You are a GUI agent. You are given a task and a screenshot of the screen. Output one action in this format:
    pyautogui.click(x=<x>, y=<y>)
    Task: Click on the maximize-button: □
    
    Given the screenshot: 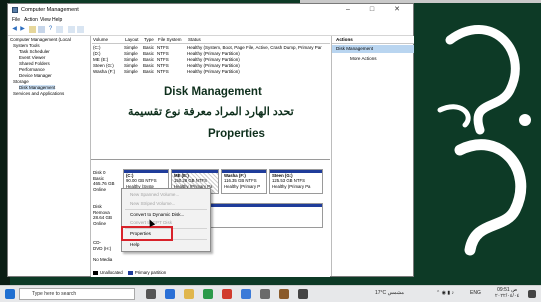 What is the action you would take?
    pyautogui.click(x=372, y=10)
    